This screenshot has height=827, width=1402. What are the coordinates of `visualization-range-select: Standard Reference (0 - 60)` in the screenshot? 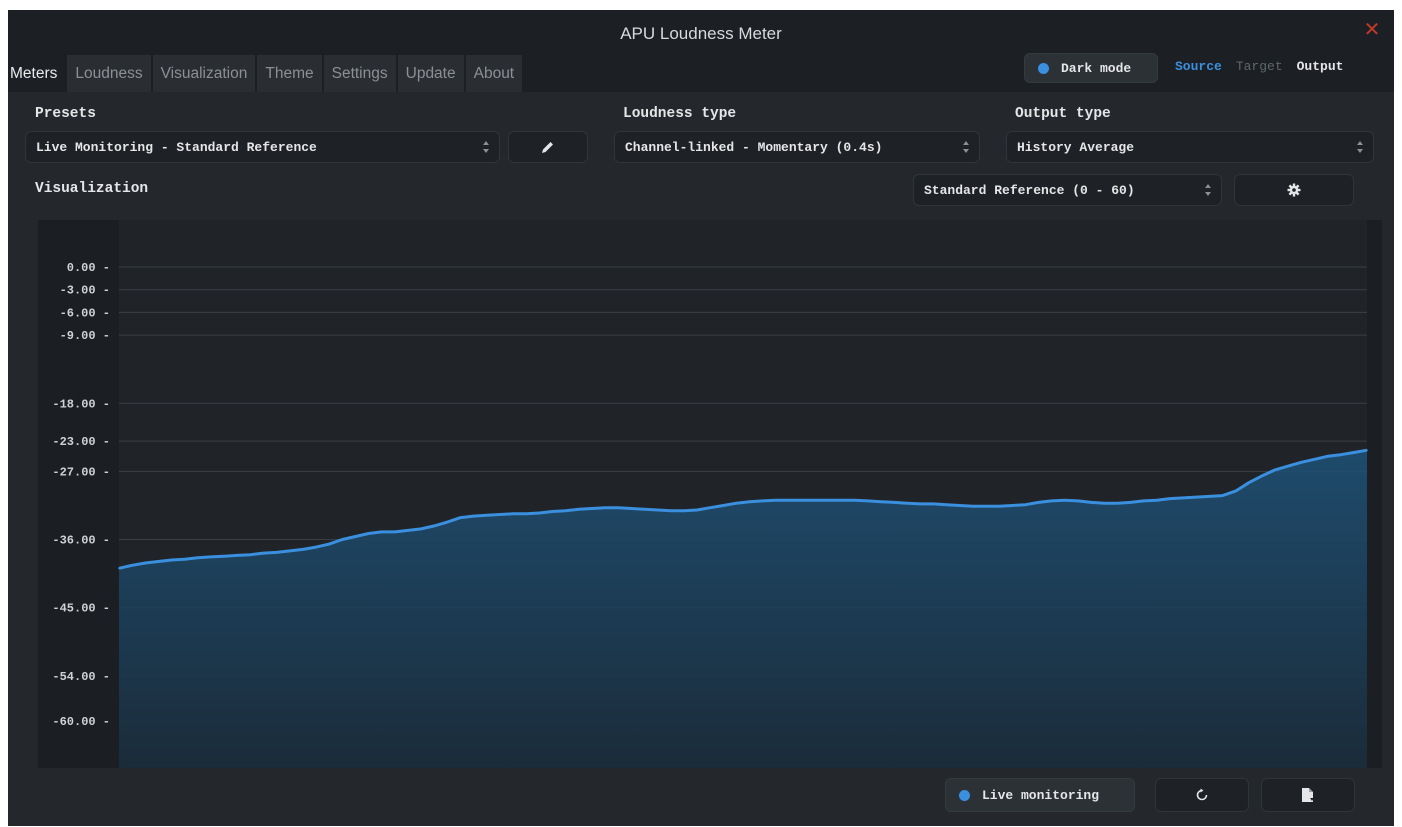 It's located at (1067, 190).